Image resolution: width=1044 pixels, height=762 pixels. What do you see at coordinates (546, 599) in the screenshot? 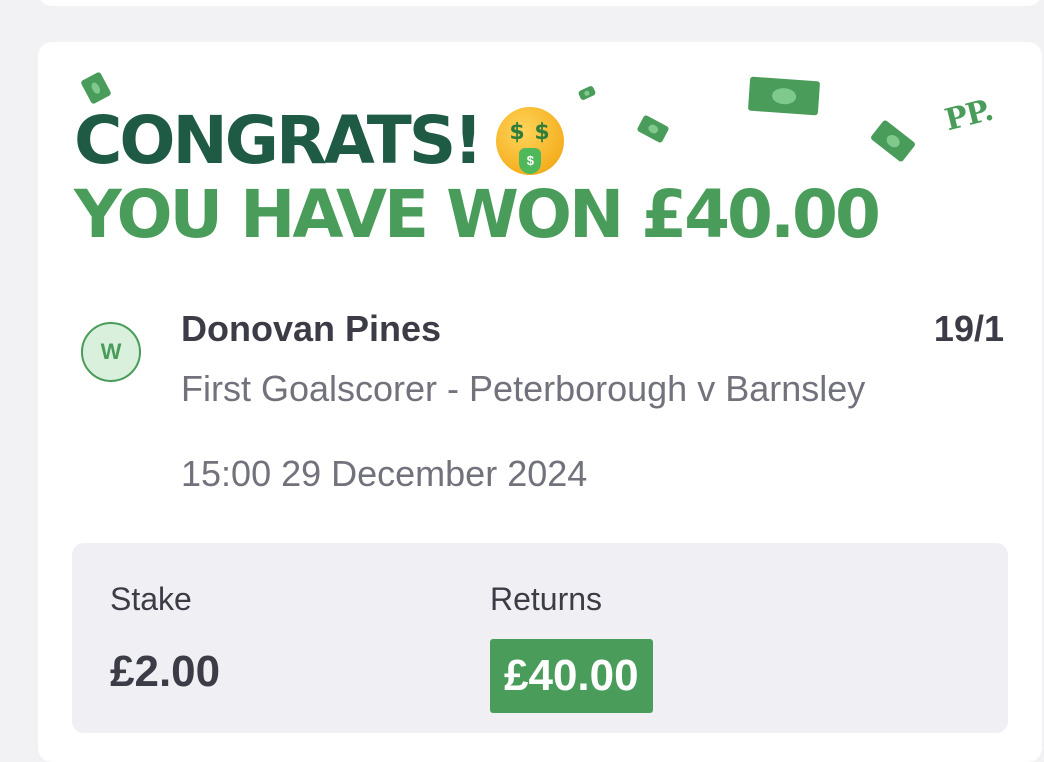
I see `returns-label: Returns` at bounding box center [546, 599].